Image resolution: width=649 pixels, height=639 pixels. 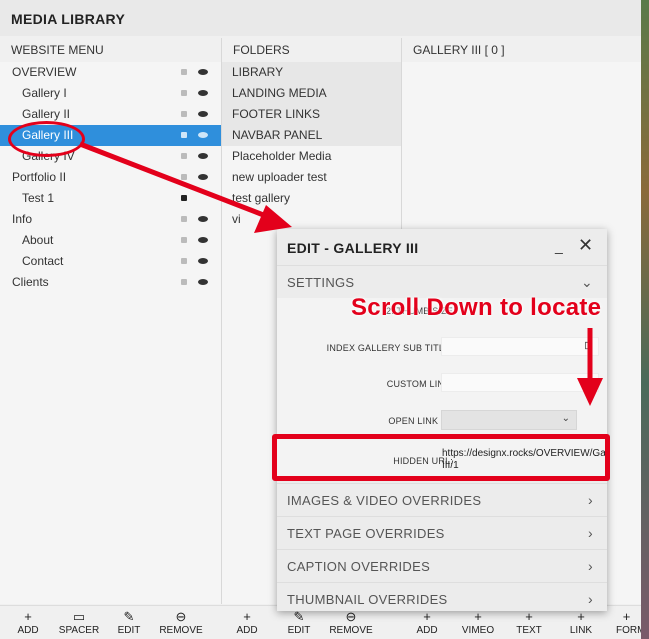 What do you see at coordinates (44, 93) in the screenshot?
I see `menu-item-label: Gallery I` at bounding box center [44, 93].